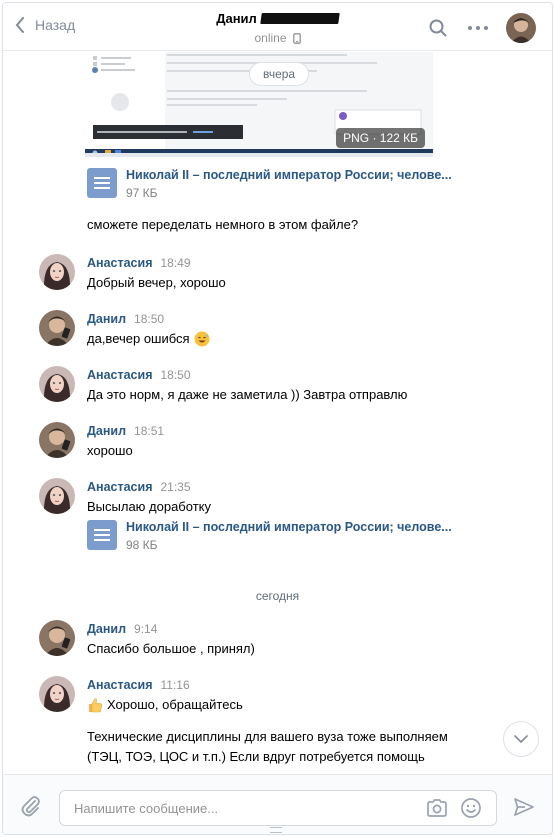  I want to click on message-composer, so click(277, 804).